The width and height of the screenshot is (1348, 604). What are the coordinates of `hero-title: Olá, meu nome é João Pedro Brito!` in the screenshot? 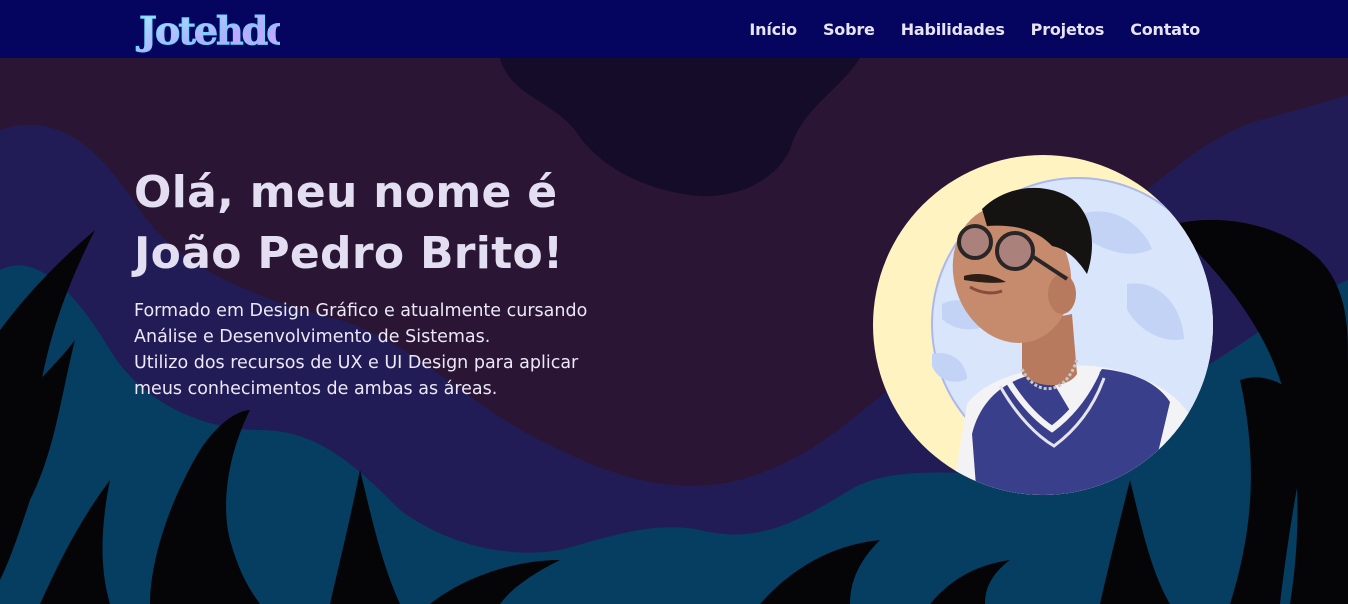 It's located at (414, 223).